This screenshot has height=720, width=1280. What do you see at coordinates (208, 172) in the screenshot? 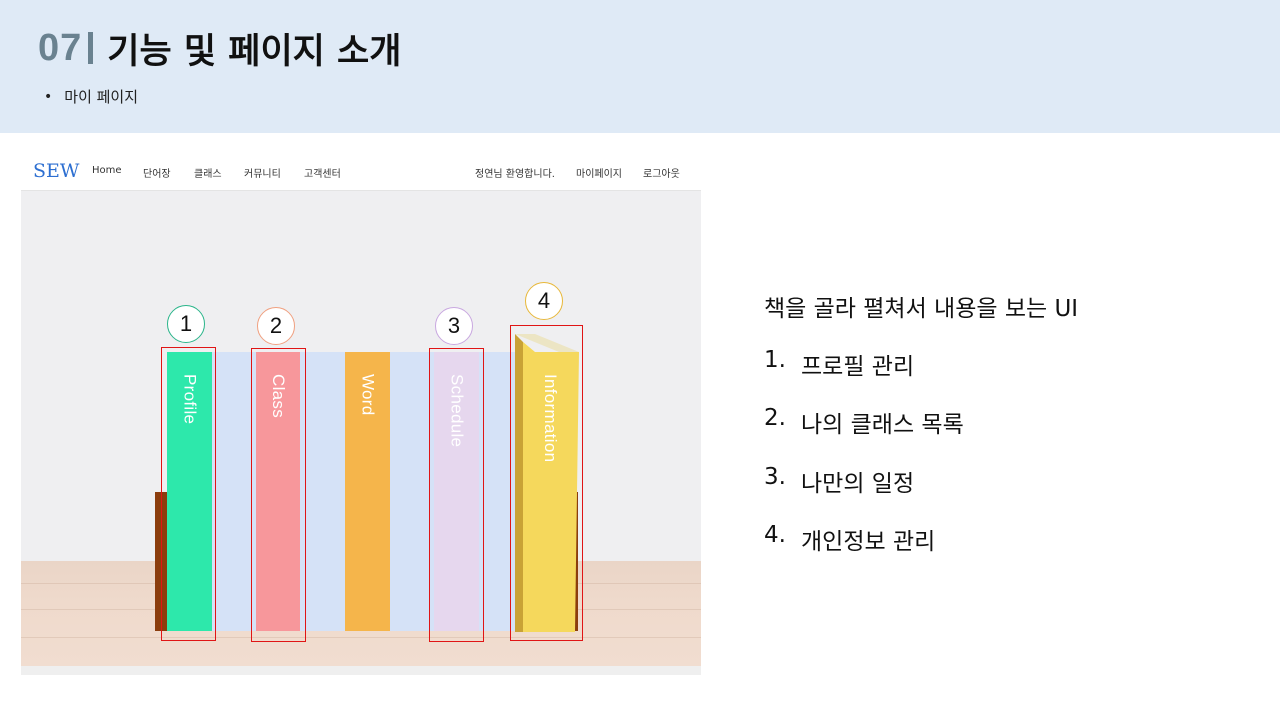
I see `nav-class: 클래스` at bounding box center [208, 172].